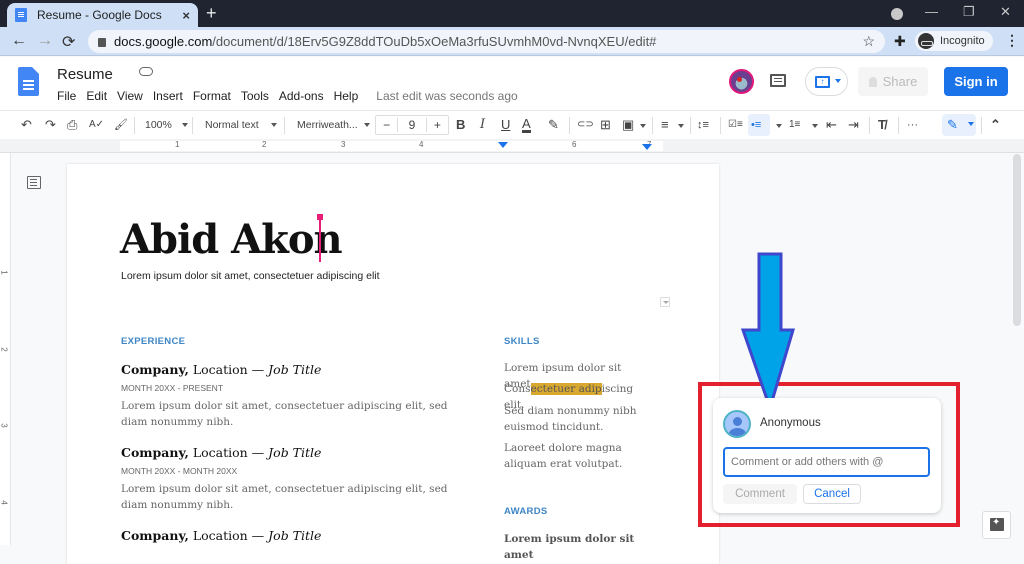 The height and width of the screenshot is (564, 1024). What do you see at coordinates (66, 96) in the screenshot?
I see `menu-file: File` at bounding box center [66, 96].